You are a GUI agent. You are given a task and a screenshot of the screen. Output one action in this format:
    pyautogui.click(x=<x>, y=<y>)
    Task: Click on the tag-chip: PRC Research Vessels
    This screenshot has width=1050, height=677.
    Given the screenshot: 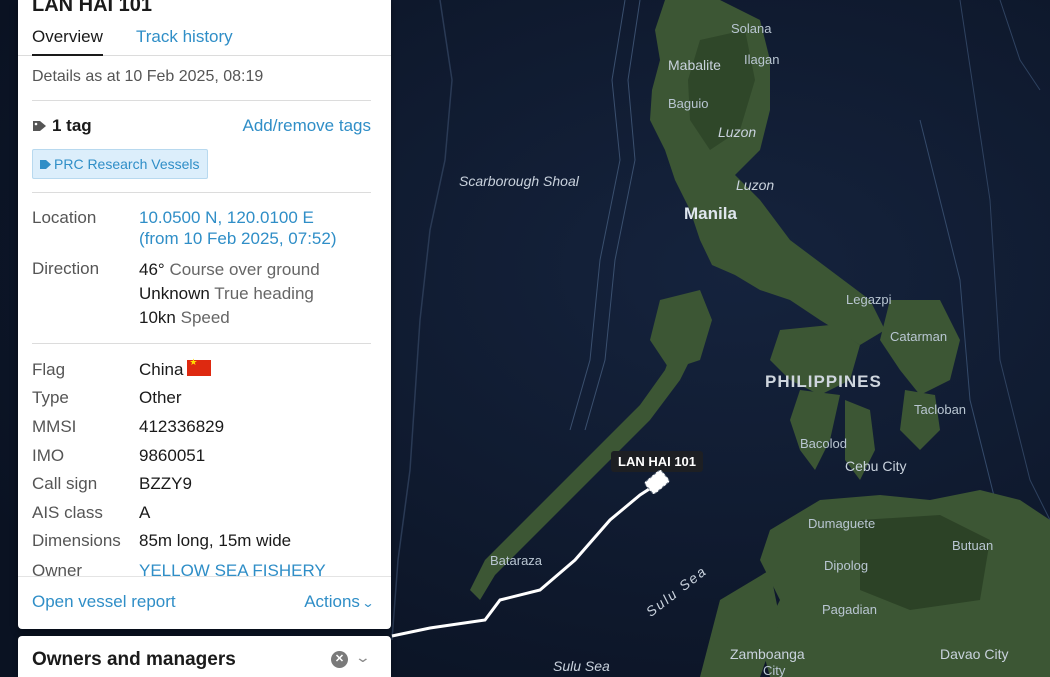 What is the action you would take?
    pyautogui.click(x=120, y=164)
    